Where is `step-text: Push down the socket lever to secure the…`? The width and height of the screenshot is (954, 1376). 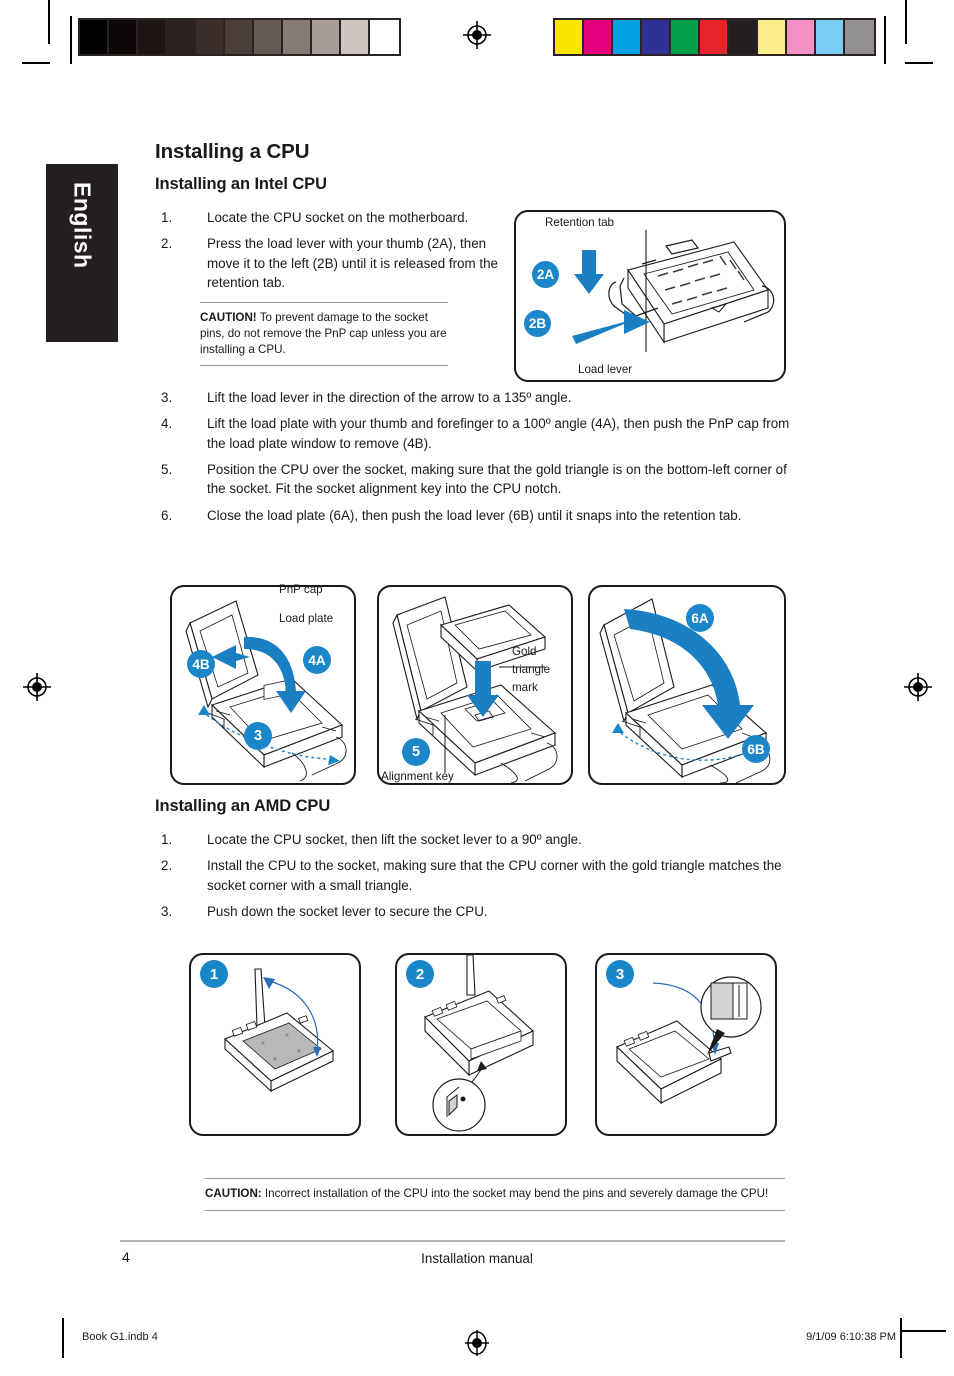
step-text: Push down the socket lever to secure the… is located at coordinates (347, 912).